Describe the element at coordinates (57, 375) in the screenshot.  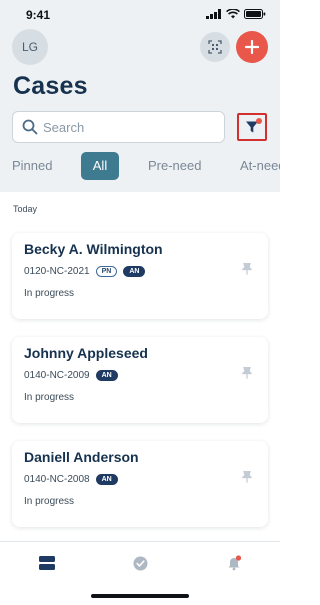
I see `case-number: 0140-NC-2009` at that location.